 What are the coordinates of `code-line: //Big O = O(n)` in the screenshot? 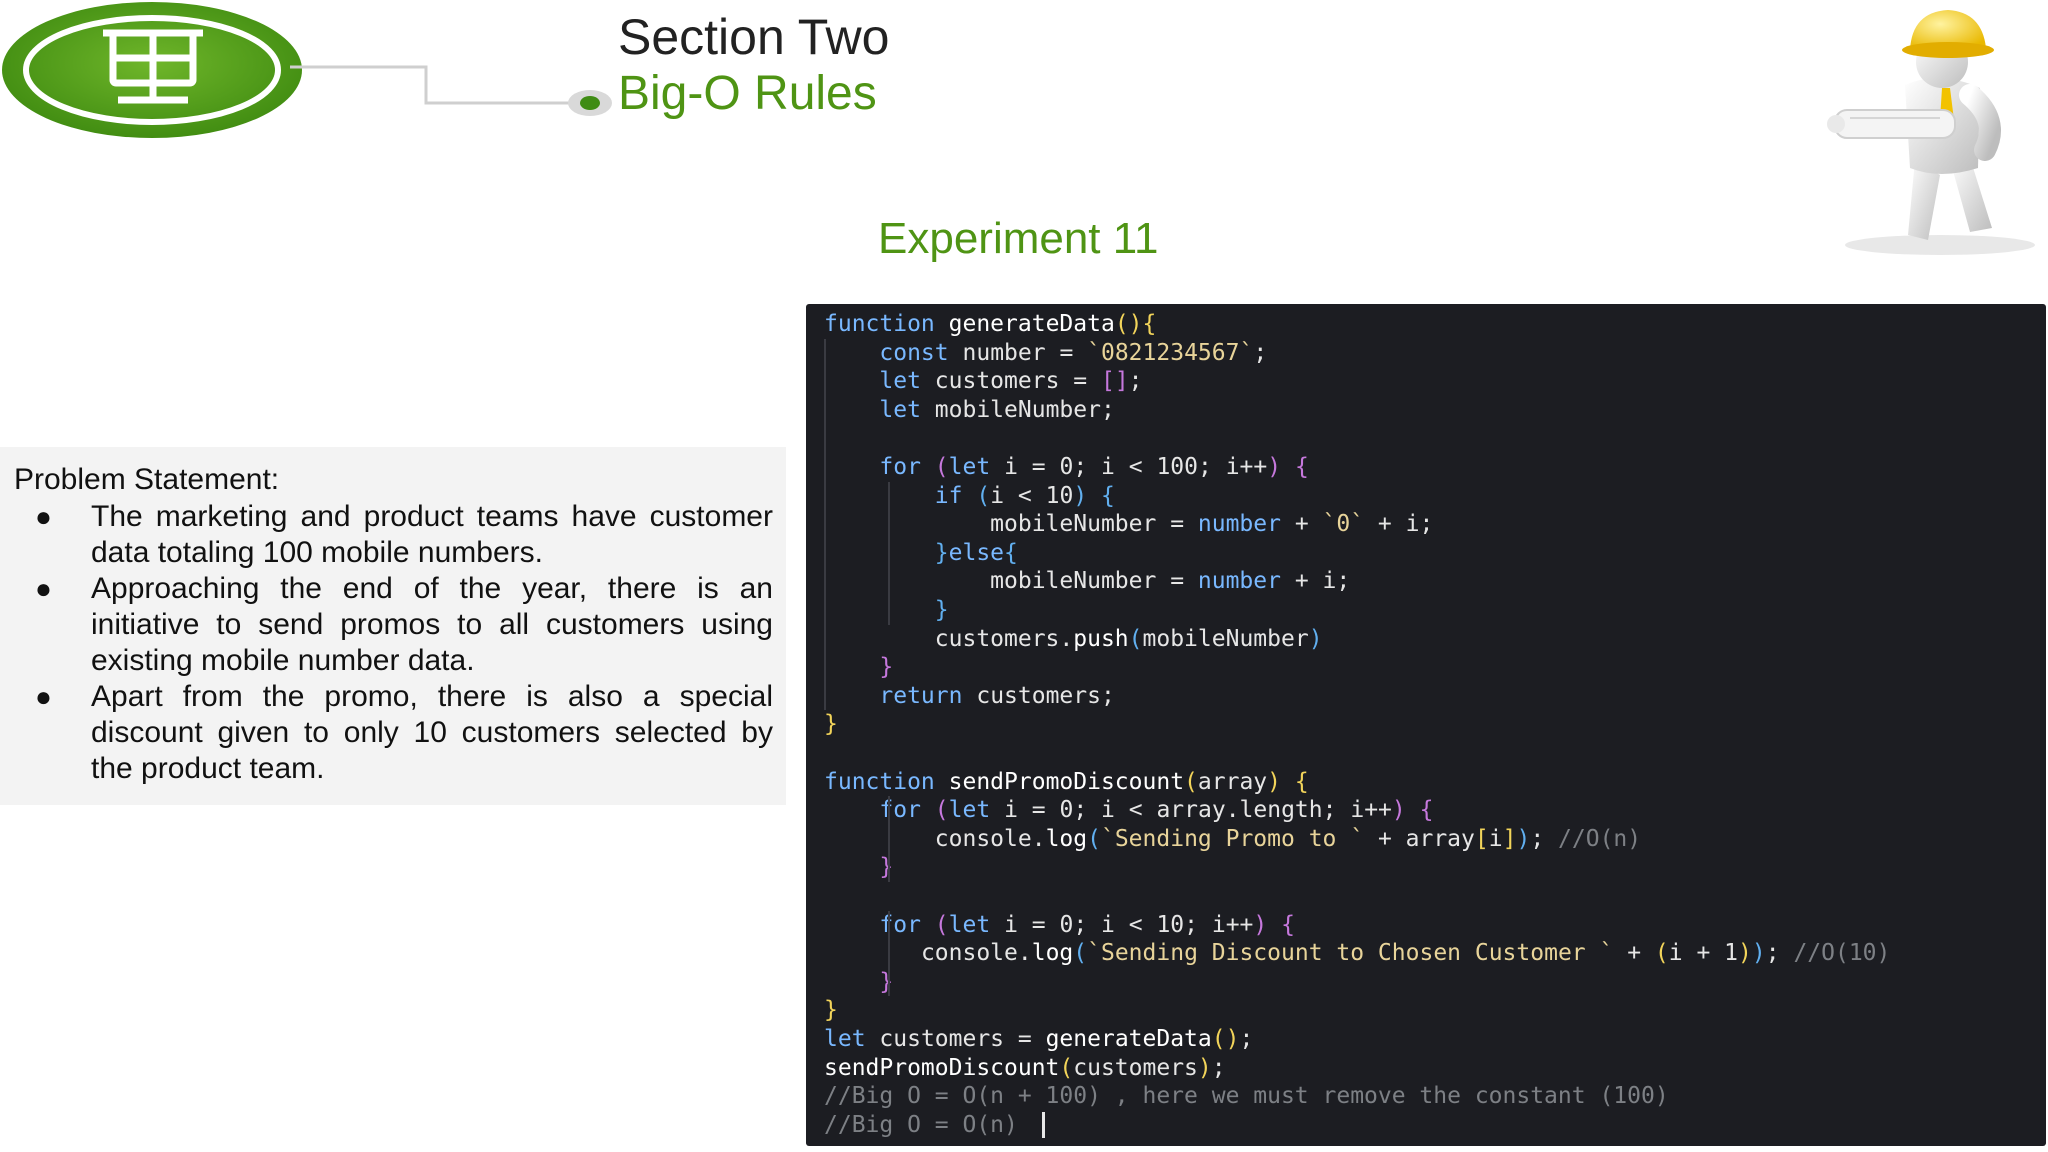 It's located at (921, 1125).